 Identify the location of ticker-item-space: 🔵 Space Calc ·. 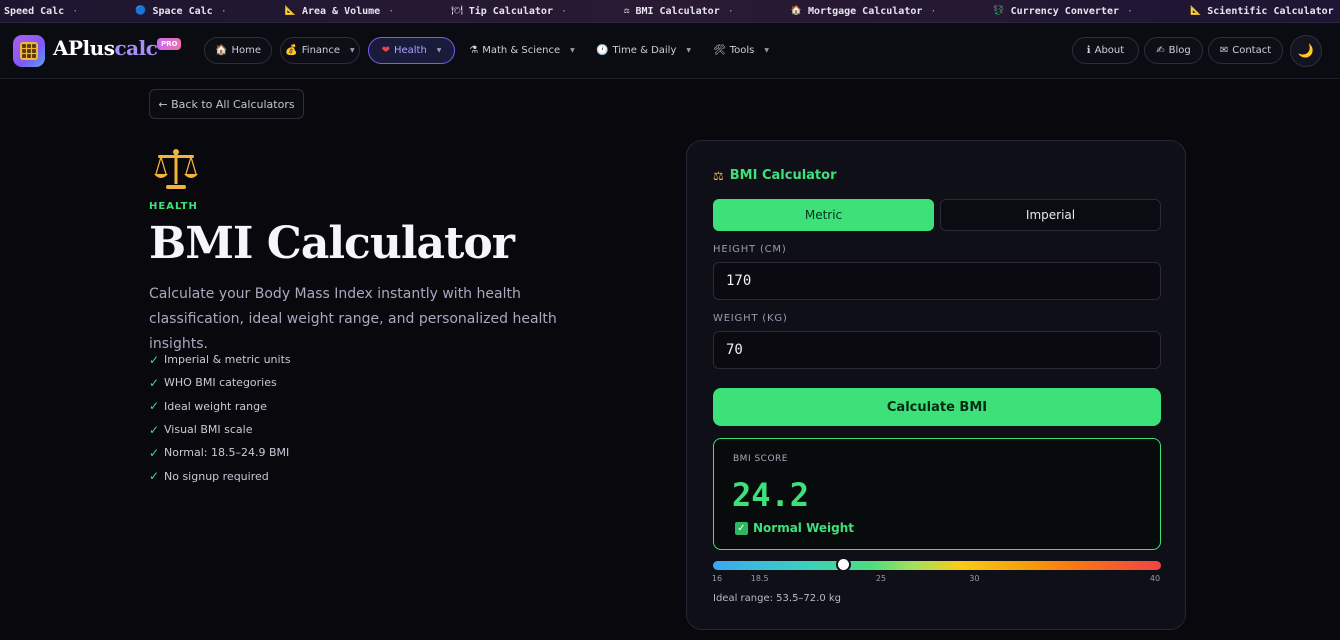
(180, 11).